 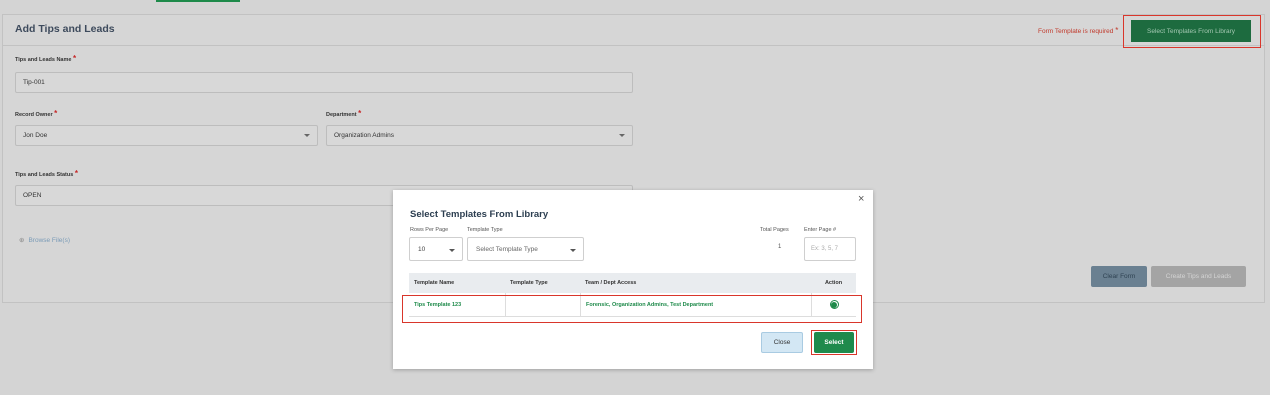 I want to click on rows-per-page-value: 10, so click(x=422, y=249).